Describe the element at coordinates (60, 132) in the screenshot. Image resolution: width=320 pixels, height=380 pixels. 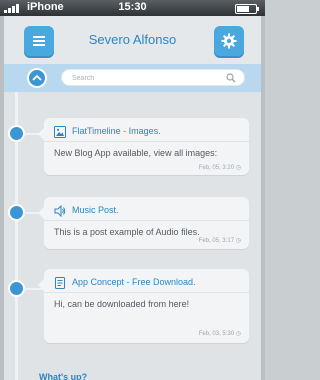
I see `image-icon` at that location.